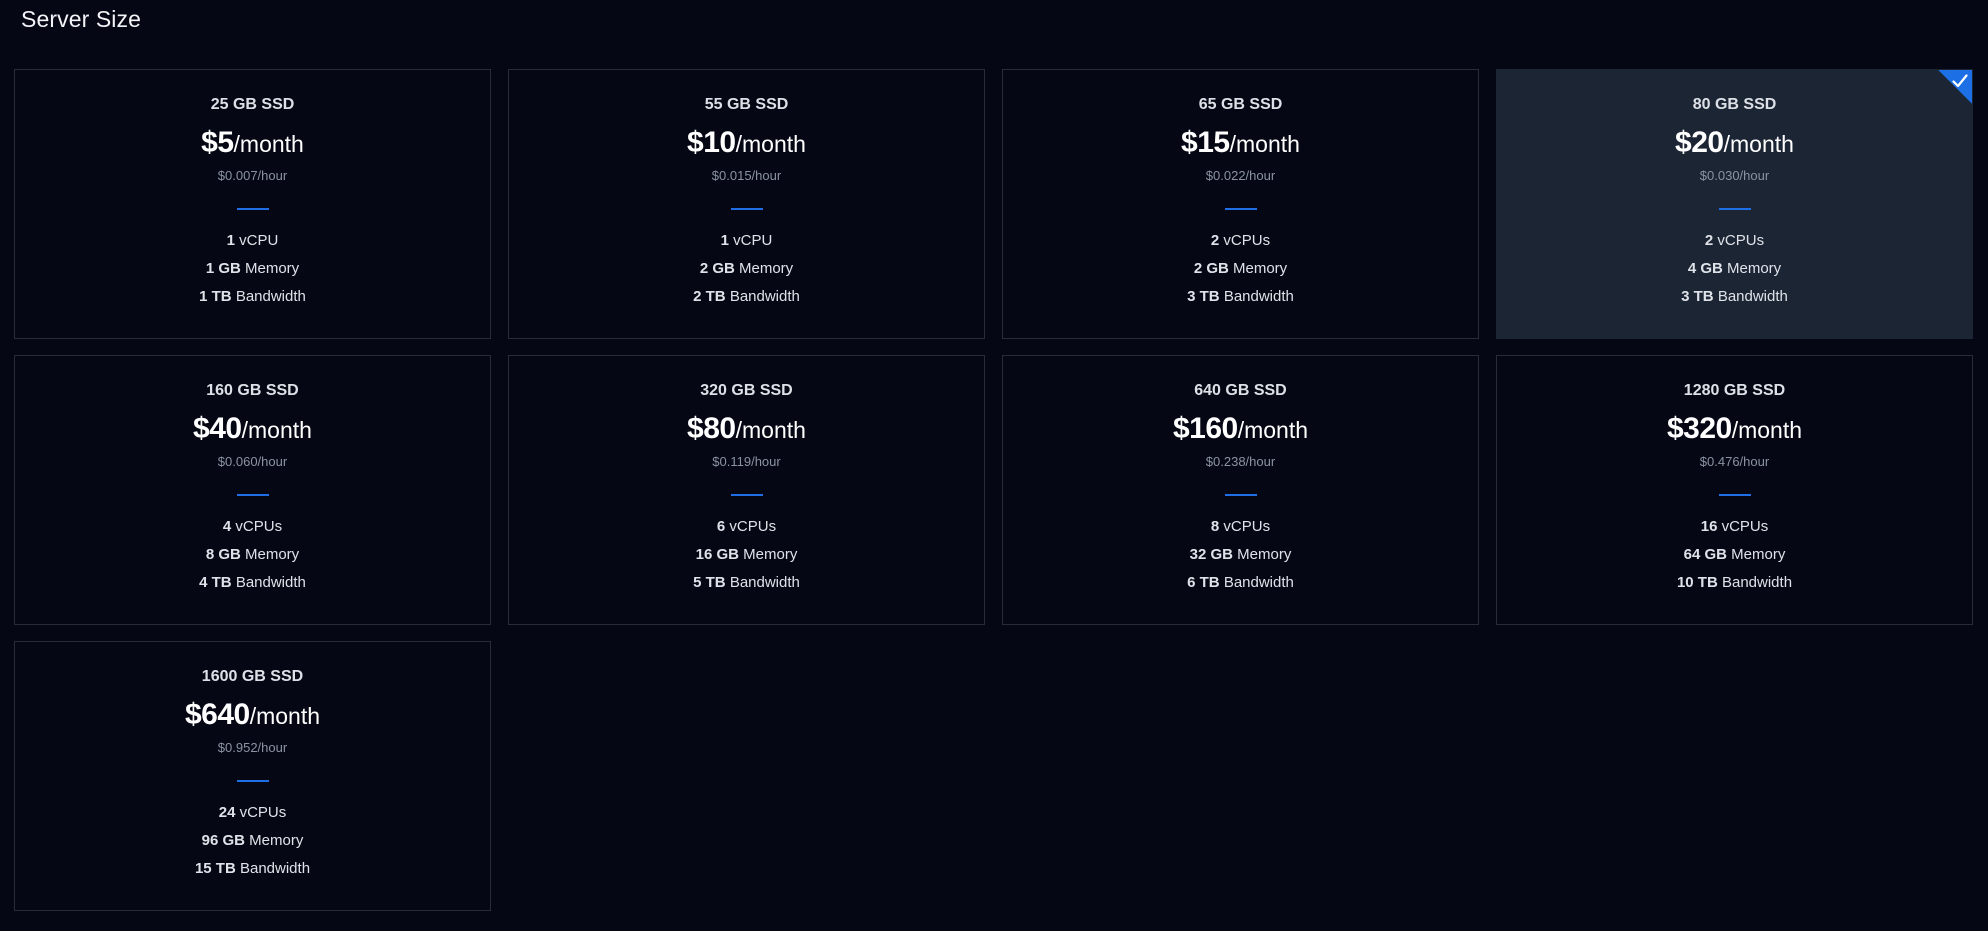  Describe the element at coordinates (223, 268) in the screenshot. I see `memory-amount: 1 GB` at that location.